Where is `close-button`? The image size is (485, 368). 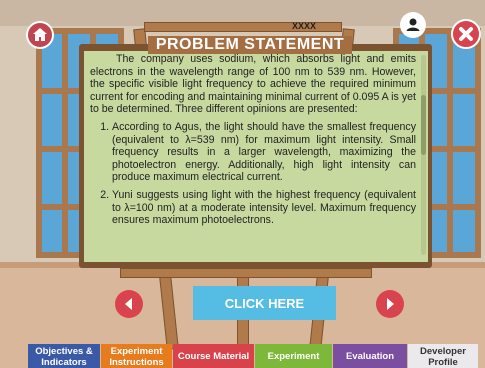 close-button is located at coordinates (466, 34).